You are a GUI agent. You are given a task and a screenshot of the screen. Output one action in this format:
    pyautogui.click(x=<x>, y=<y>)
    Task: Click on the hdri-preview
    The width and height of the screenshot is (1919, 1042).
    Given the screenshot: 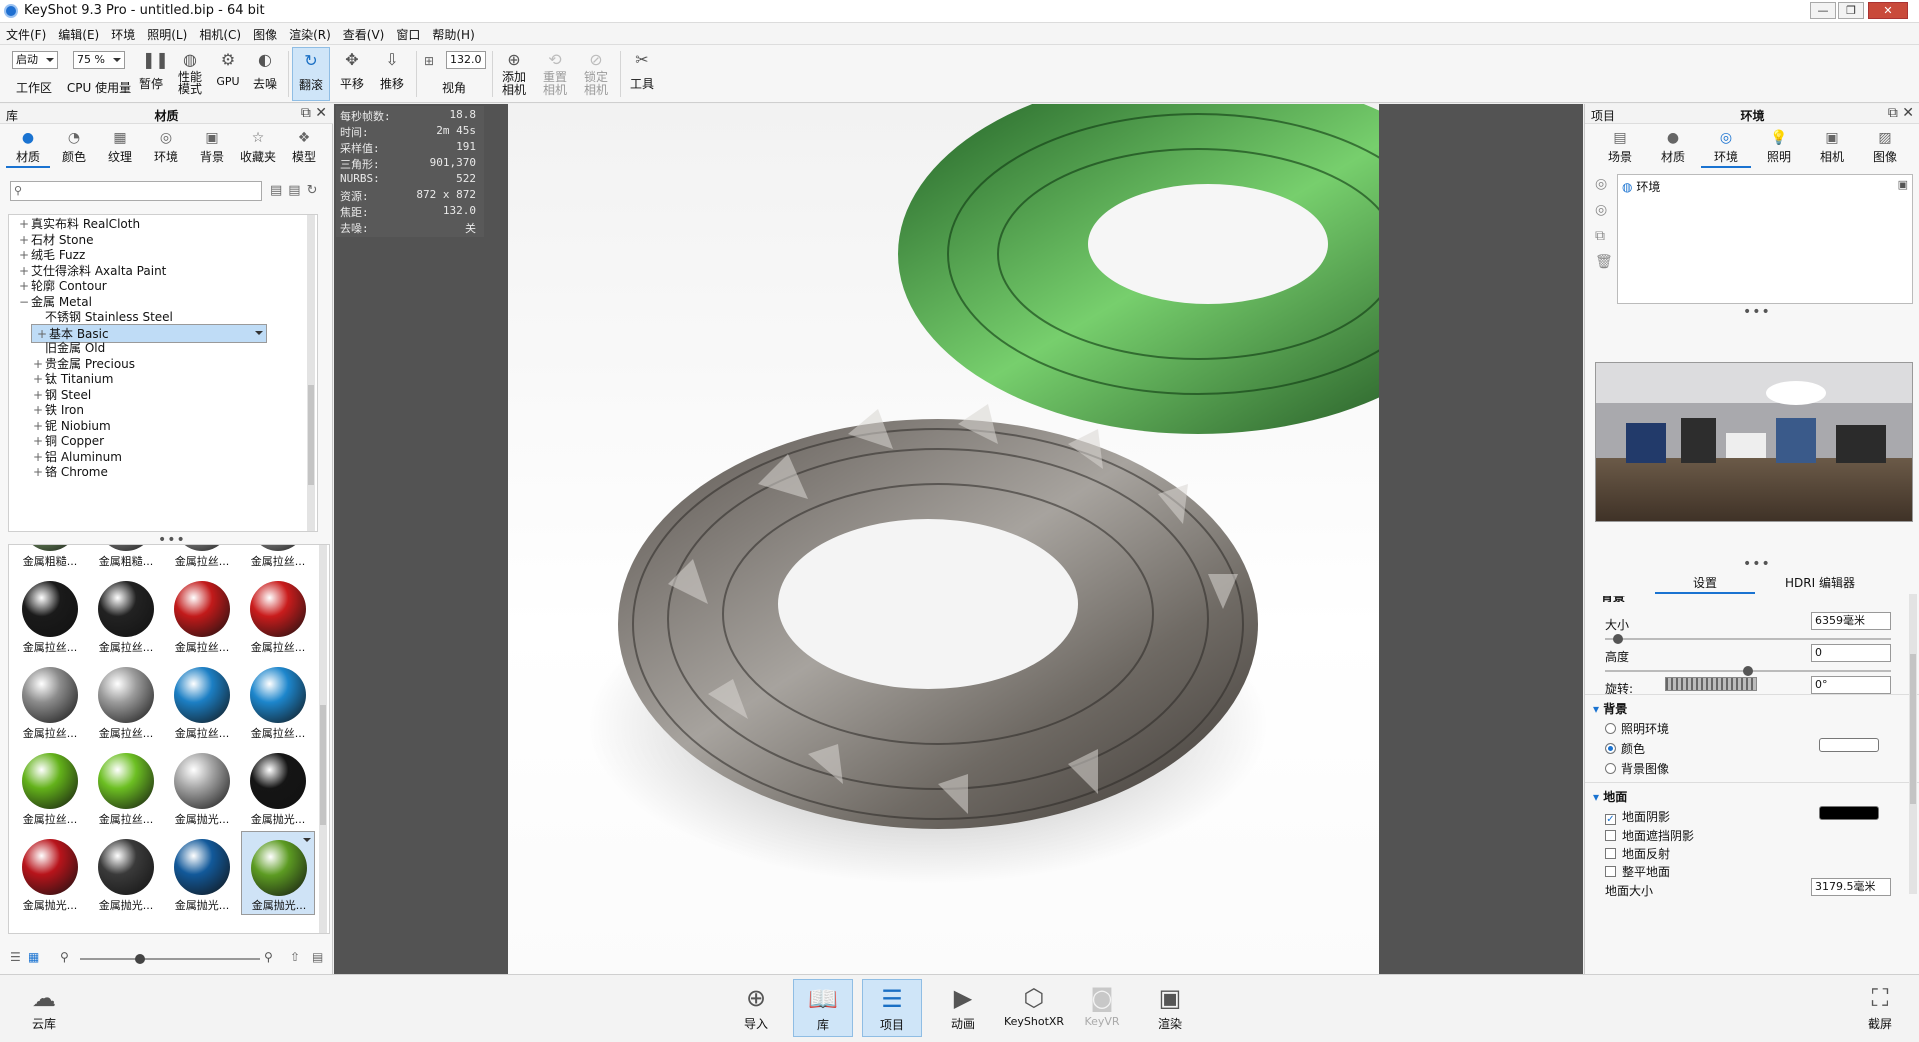 What is the action you would take?
    pyautogui.click(x=1754, y=442)
    